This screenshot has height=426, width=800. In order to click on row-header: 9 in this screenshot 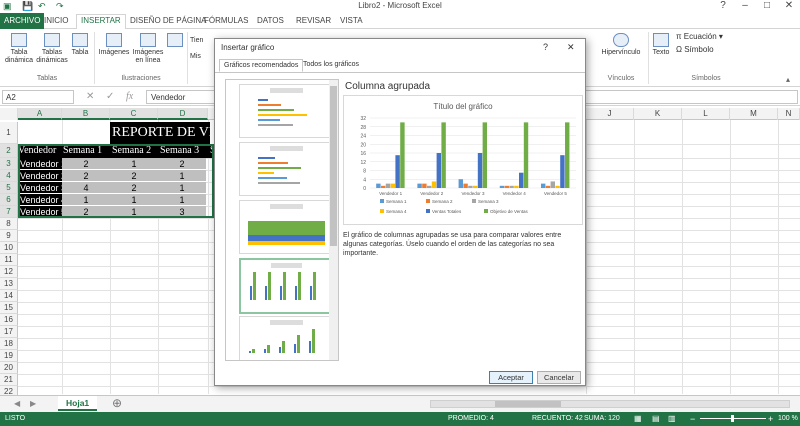, I will do `click(9, 236)`.